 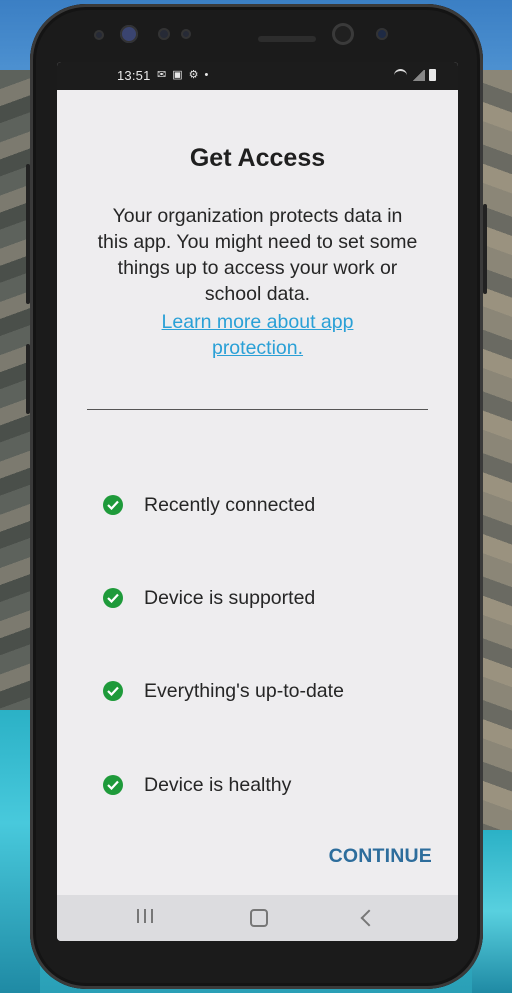 I want to click on page-title: Get Access, so click(x=257, y=158).